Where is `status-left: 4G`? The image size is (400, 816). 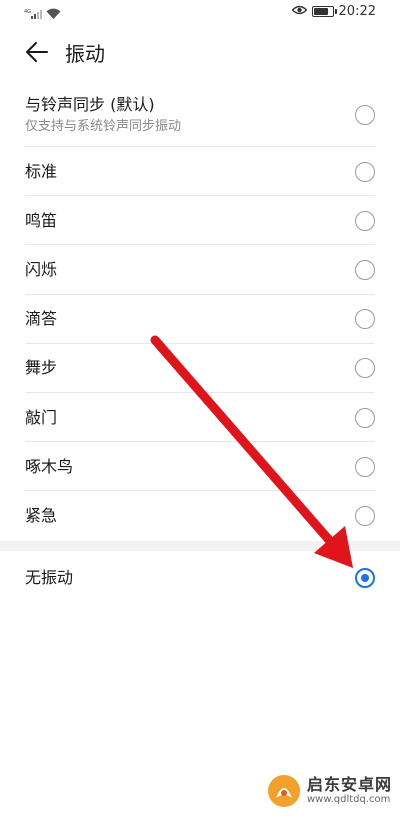 status-left: 4G is located at coordinates (42, 14).